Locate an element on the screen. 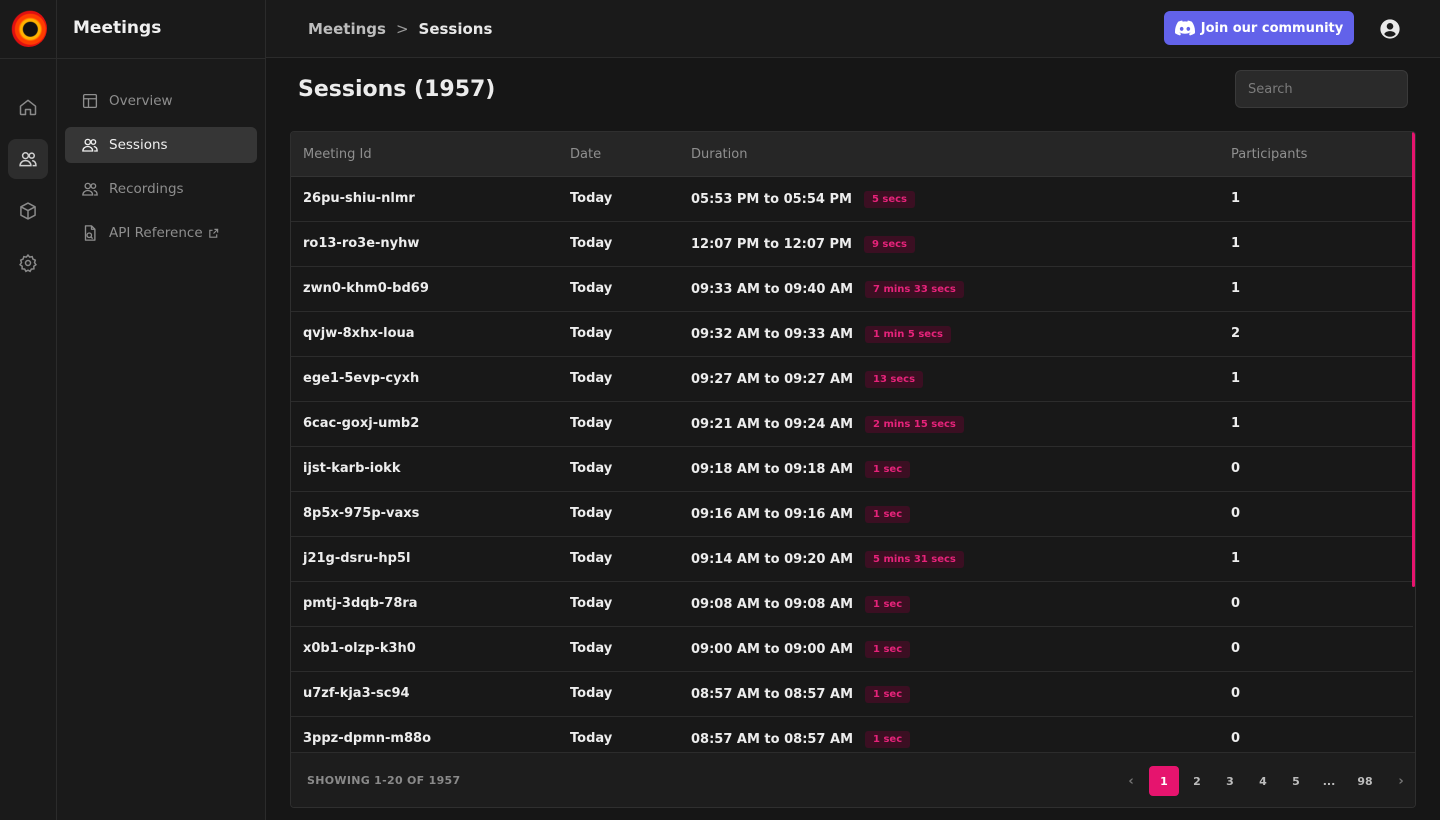  meeting-id-cell: qvjw-8xhx-loua is located at coordinates (359, 333).